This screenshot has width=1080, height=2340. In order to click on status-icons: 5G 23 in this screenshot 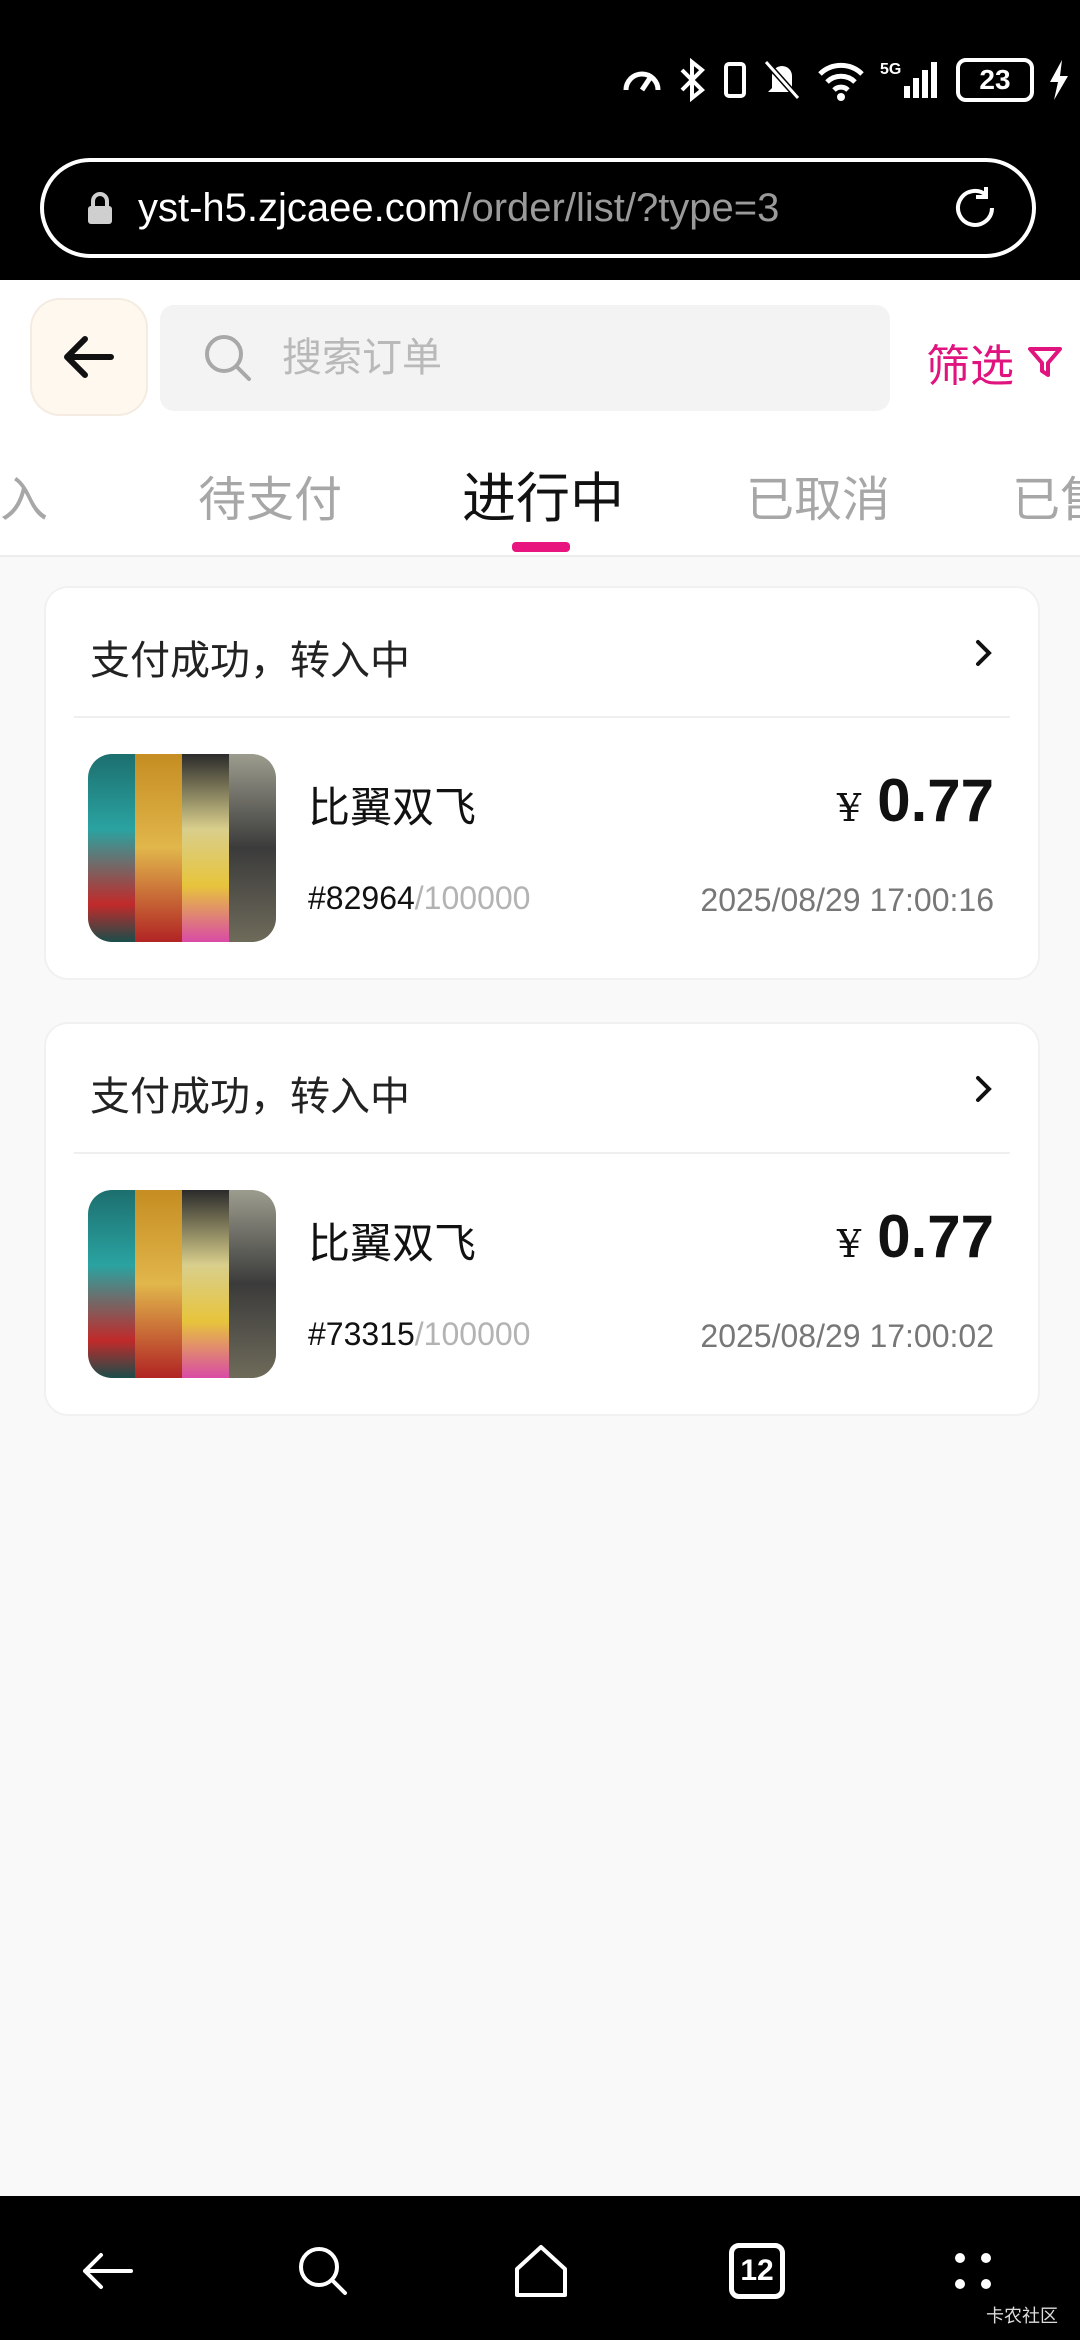, I will do `click(845, 80)`.